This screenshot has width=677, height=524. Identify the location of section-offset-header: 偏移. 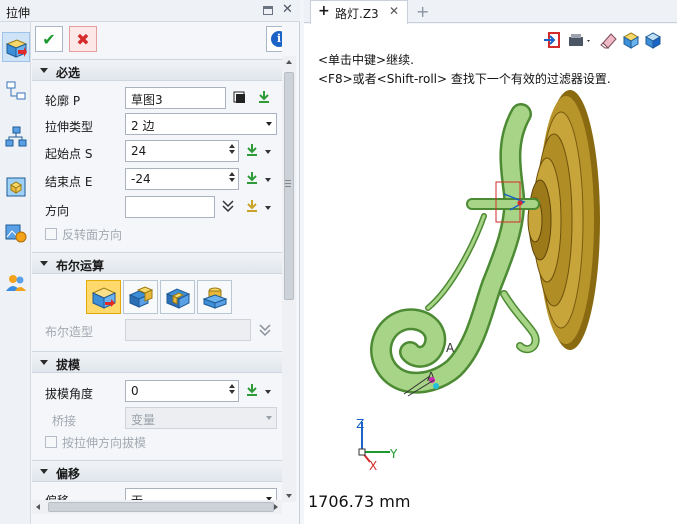
(157, 471).